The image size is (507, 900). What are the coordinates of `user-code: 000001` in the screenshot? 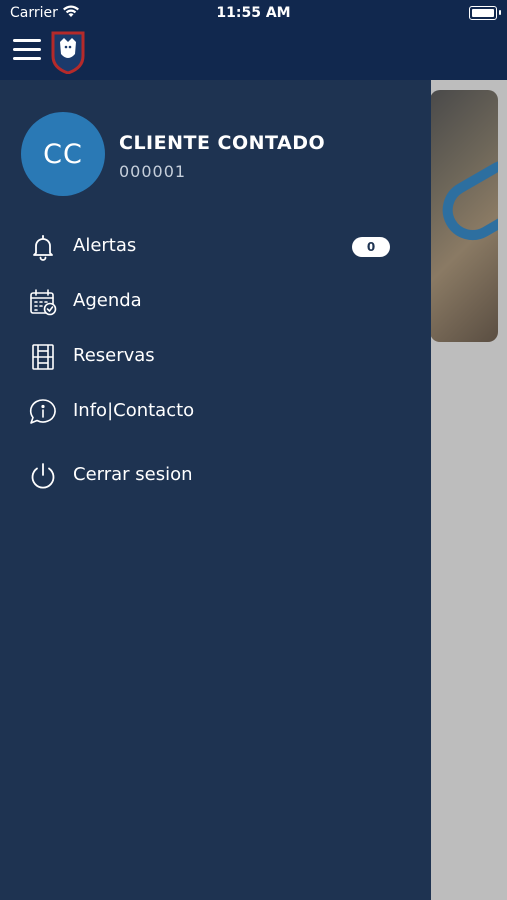 It's located at (153, 171).